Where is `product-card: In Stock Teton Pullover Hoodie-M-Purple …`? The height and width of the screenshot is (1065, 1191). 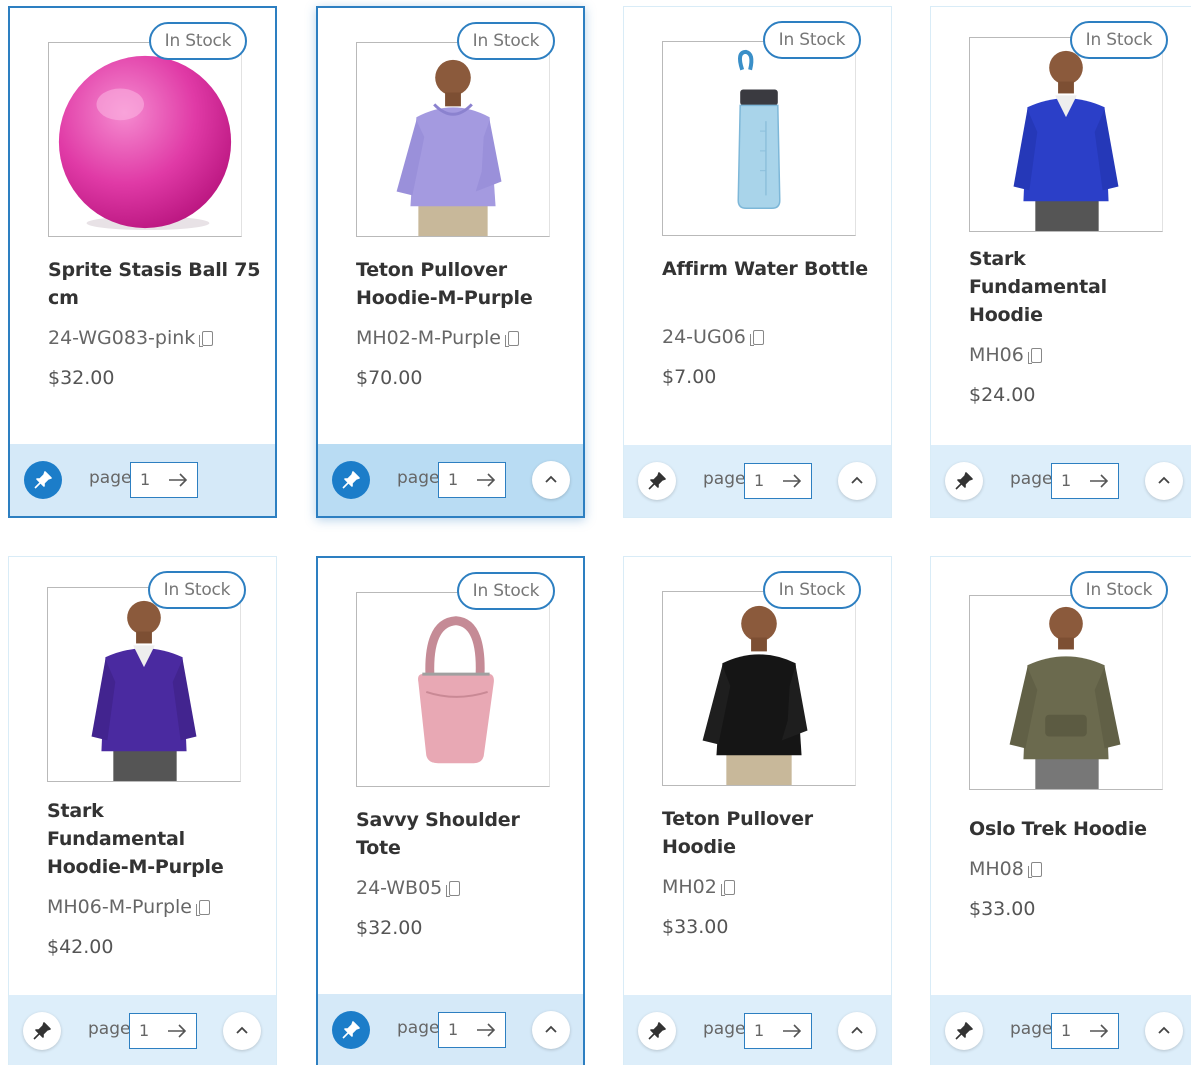 product-card: In Stock Teton Pullover Hoodie-M-Purple … is located at coordinates (450, 262).